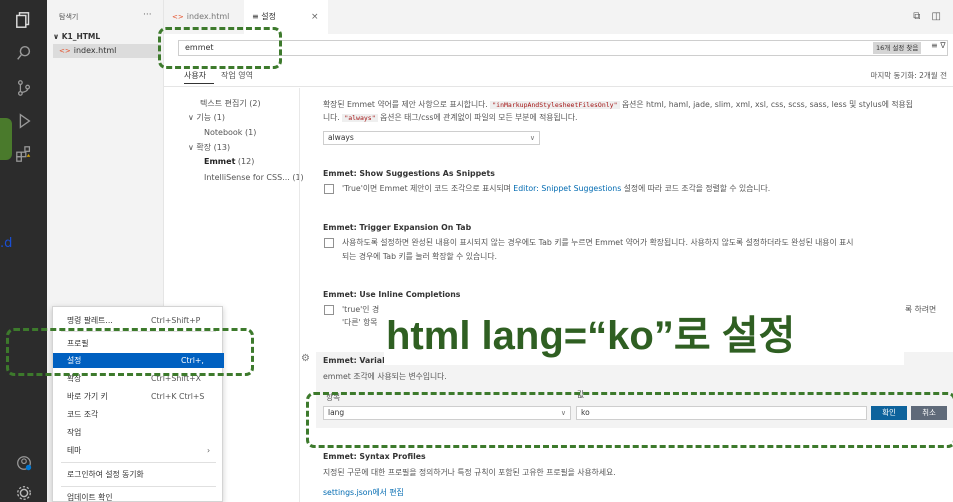 The width and height of the screenshot is (953, 502). What do you see at coordinates (206, 117) in the screenshot?
I see `toc-features: ∨ 기능 (1)` at bounding box center [206, 117].